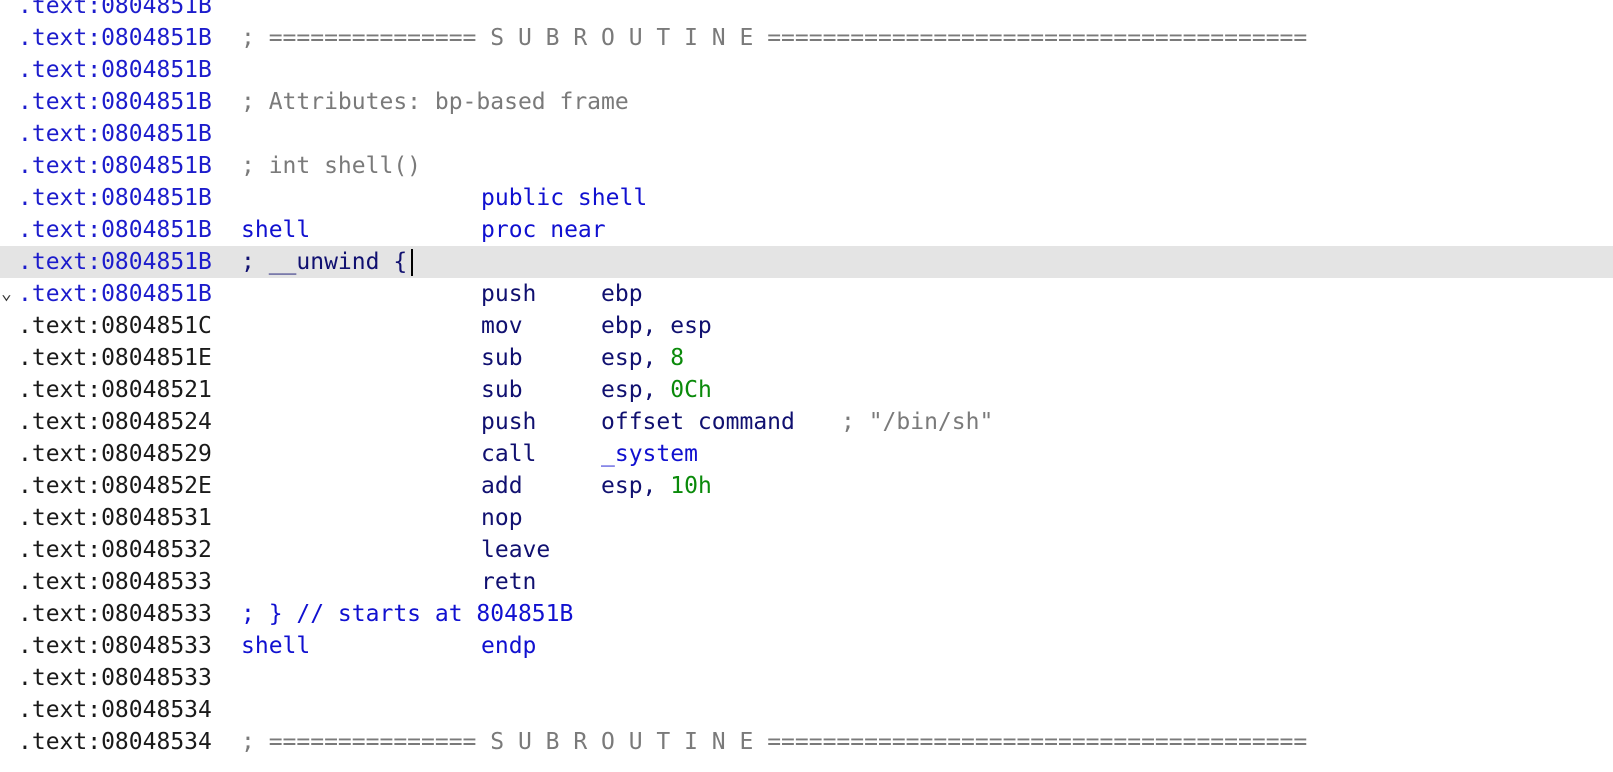  I want to click on chevron-down-icon: ⌄, so click(6, 294).